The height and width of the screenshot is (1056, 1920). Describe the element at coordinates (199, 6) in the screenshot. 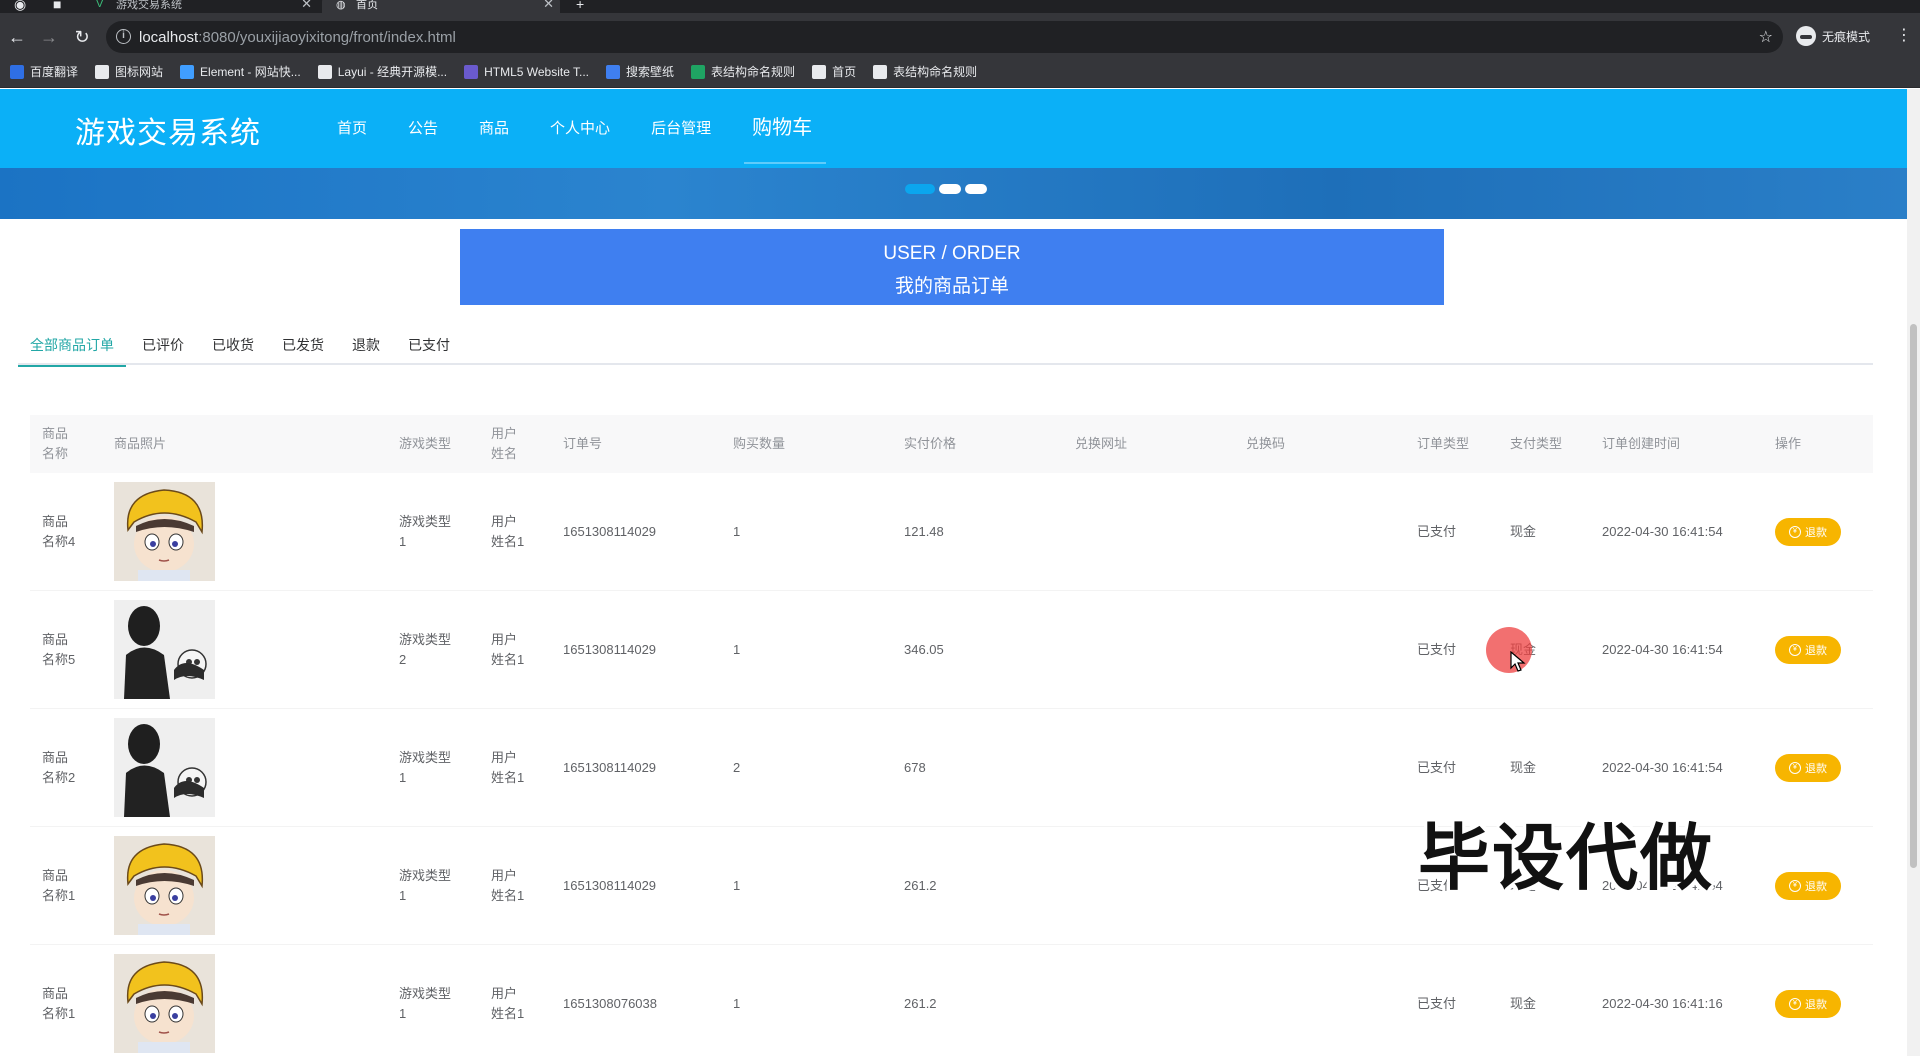

I see `browser-tab: V 游戏交易系统 ✕` at that location.